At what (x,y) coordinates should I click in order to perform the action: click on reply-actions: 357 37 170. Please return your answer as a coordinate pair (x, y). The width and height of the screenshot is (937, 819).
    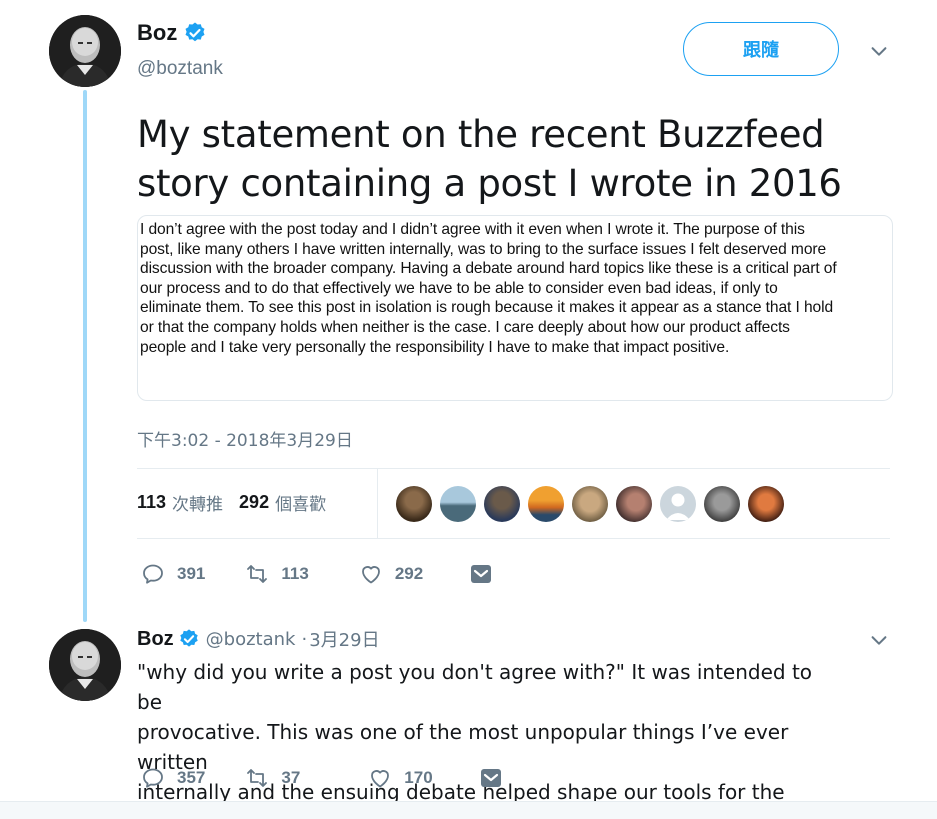
    Looking at the image, I should click on (322, 778).